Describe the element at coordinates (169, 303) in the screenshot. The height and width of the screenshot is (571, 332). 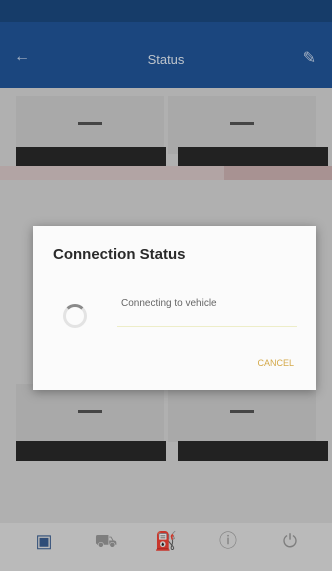
I see `dialog-message: Connecting to vehicle` at that location.